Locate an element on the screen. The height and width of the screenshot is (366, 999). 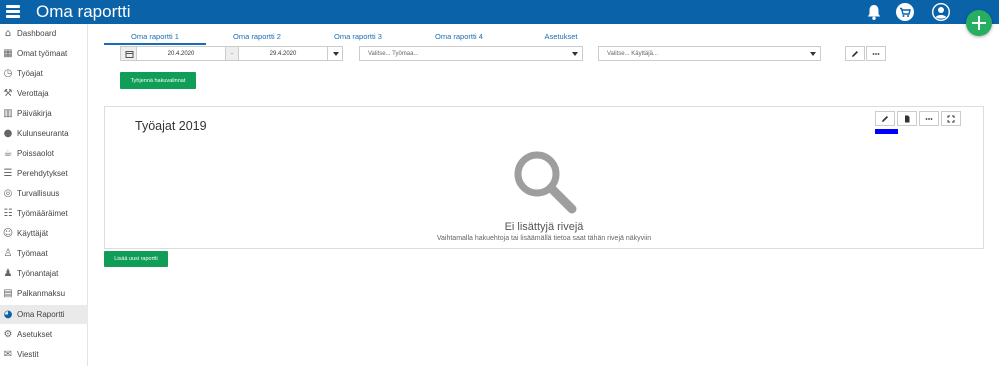
document-icon is located at coordinates (907, 118).